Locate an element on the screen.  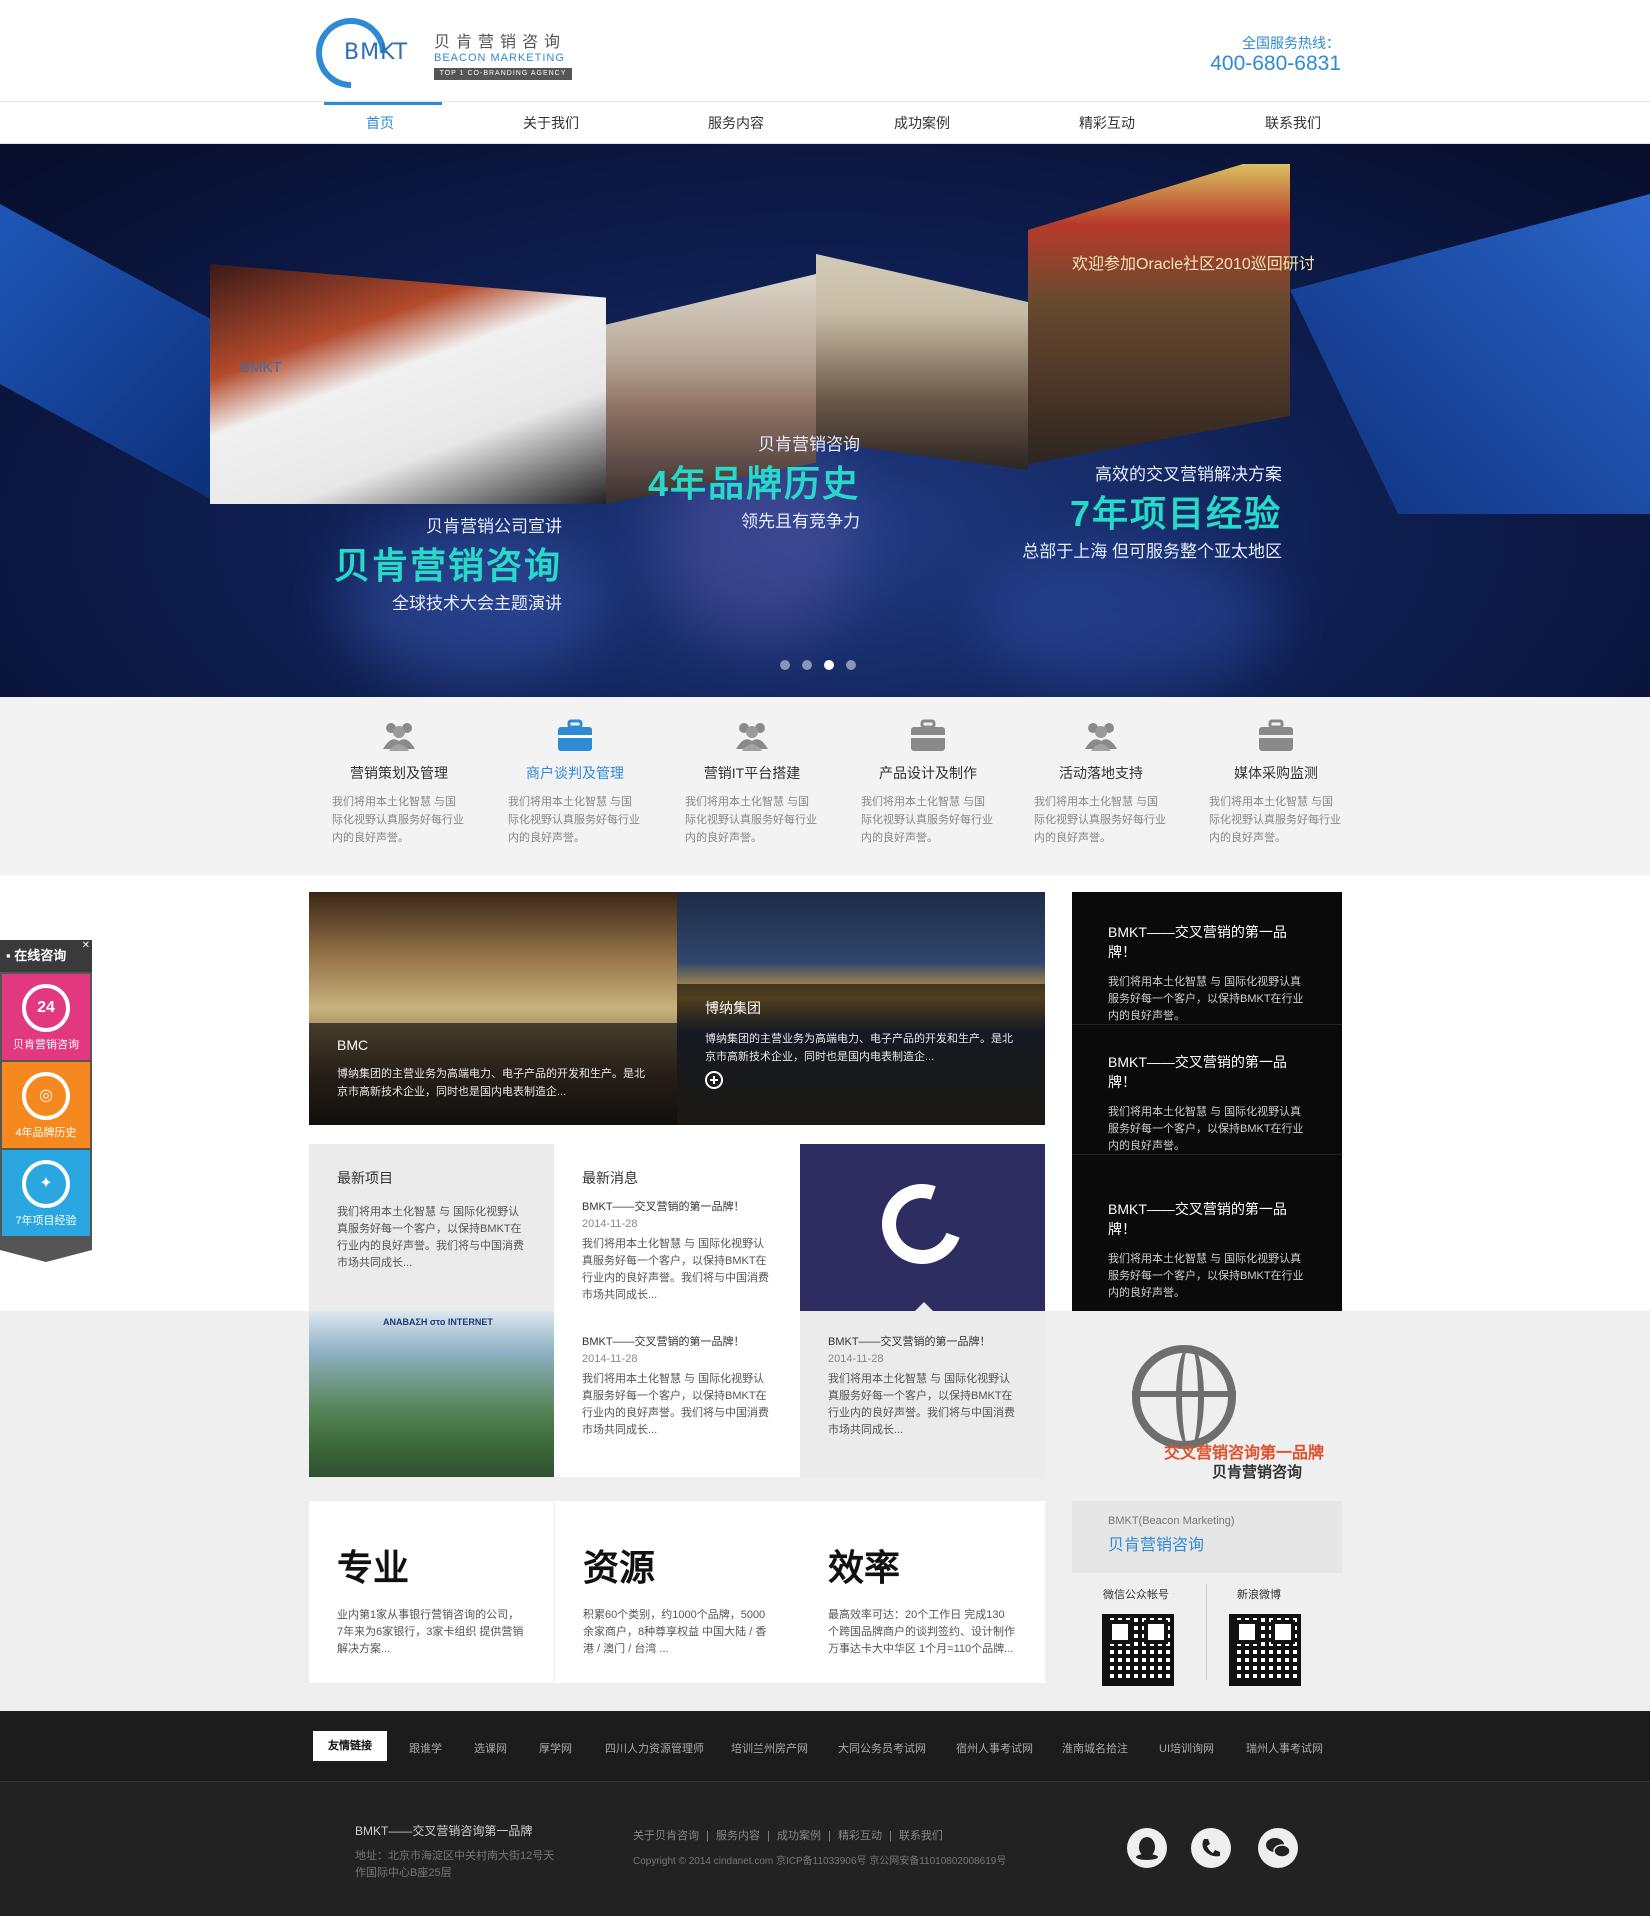
hotline-number: 400-680-6831 is located at coordinates (1275, 64).